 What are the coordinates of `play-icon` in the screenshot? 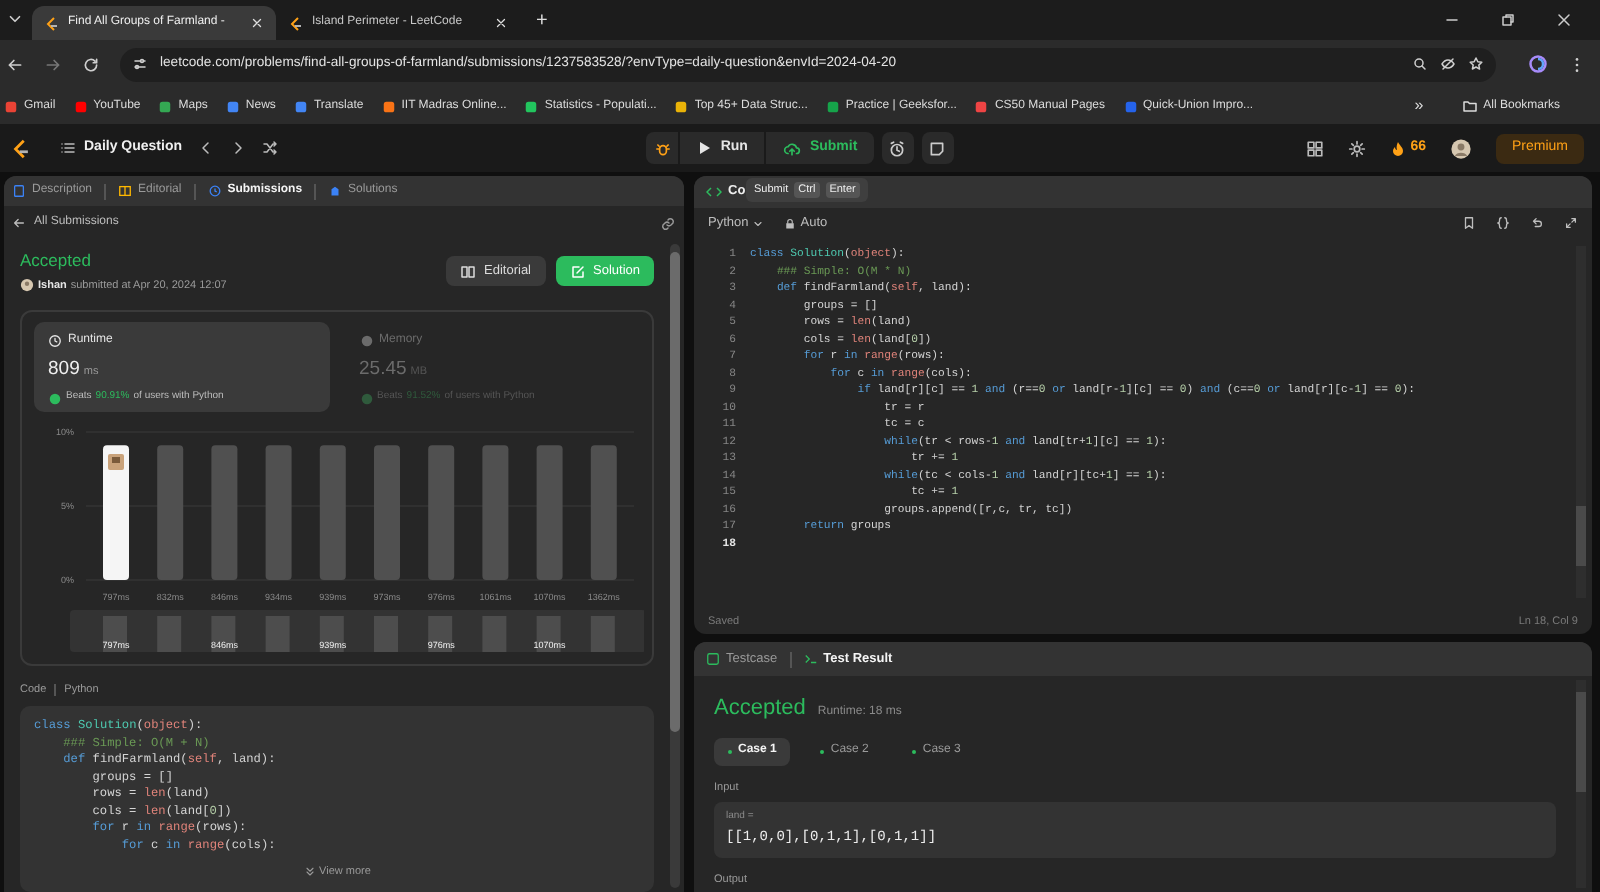 It's located at (704, 148).